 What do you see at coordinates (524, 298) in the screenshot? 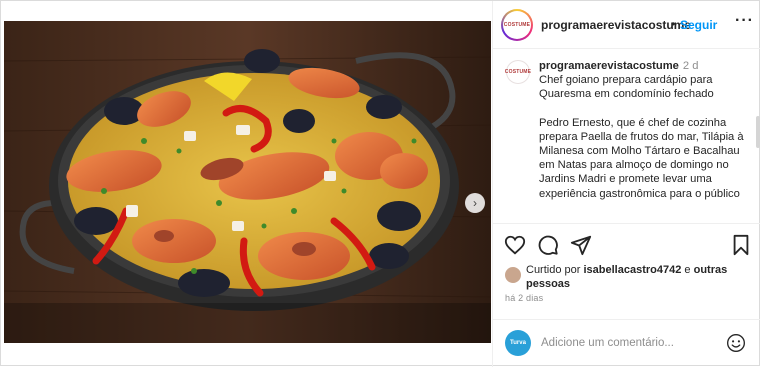
I see `post-timestamp: há 2 dias` at bounding box center [524, 298].